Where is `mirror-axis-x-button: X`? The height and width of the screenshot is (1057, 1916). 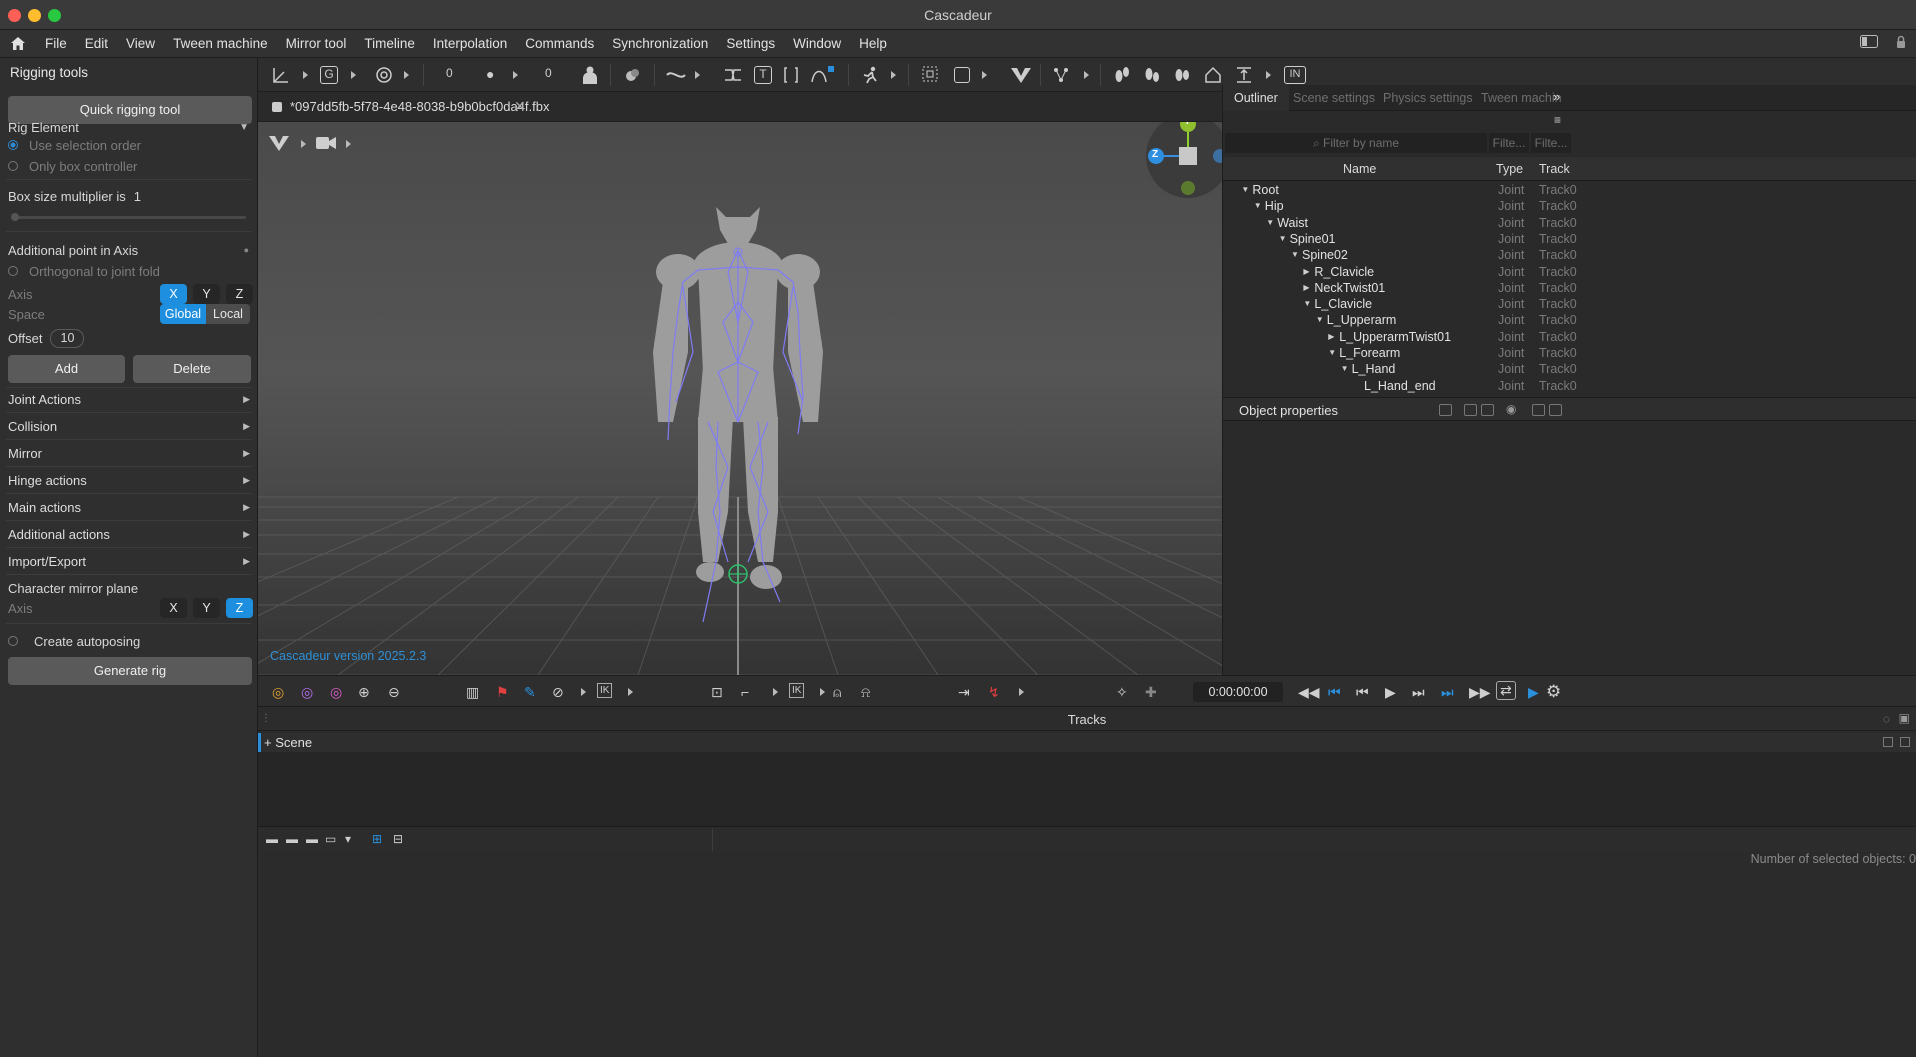 mirror-axis-x-button: X is located at coordinates (173, 608).